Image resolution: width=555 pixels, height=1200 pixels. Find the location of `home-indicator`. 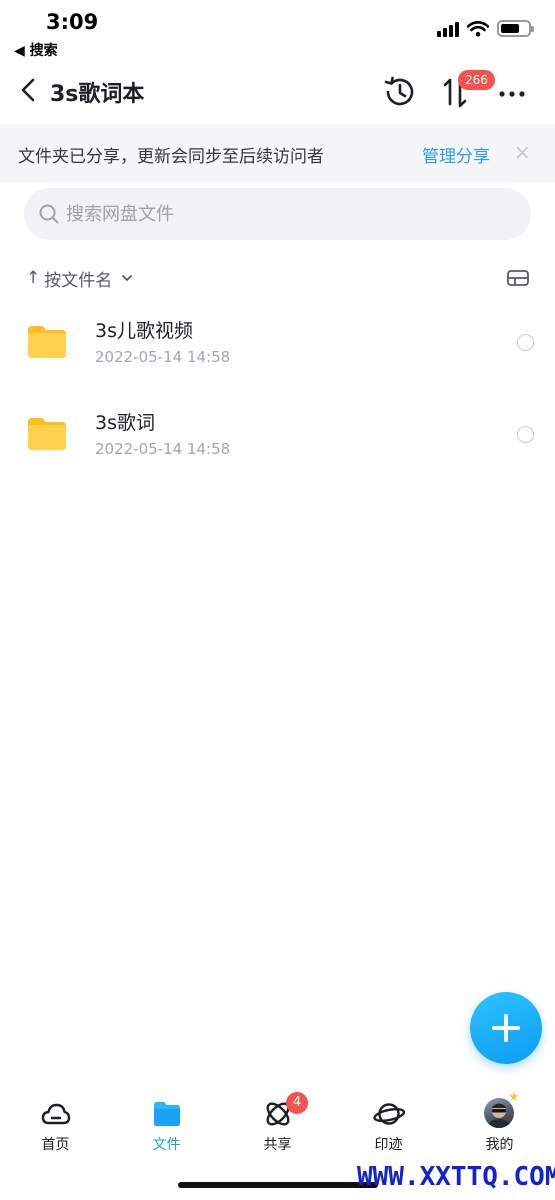

home-indicator is located at coordinates (278, 1185).